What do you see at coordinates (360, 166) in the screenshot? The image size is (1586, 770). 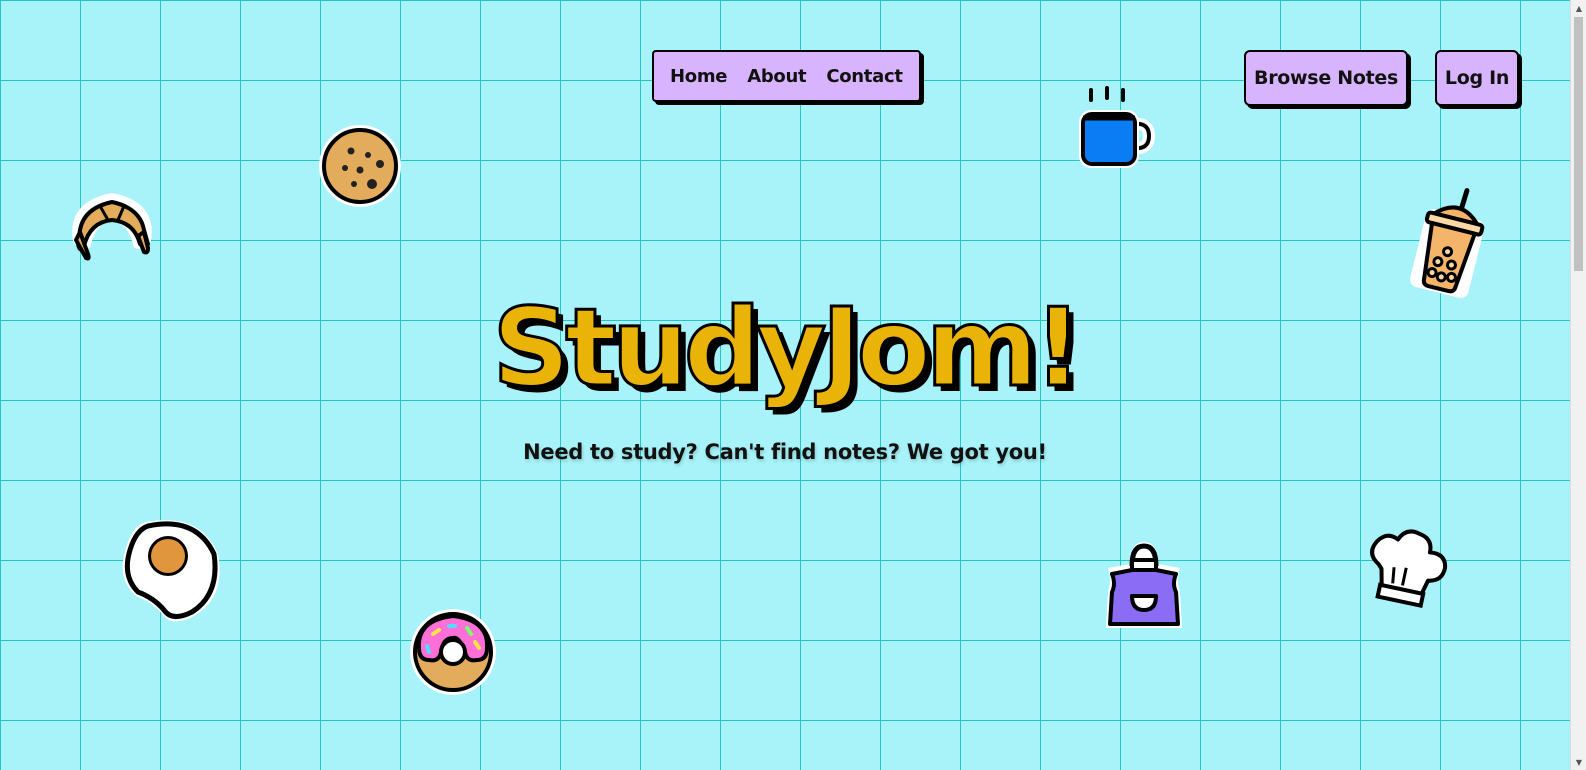 I see `cookie-icon` at bounding box center [360, 166].